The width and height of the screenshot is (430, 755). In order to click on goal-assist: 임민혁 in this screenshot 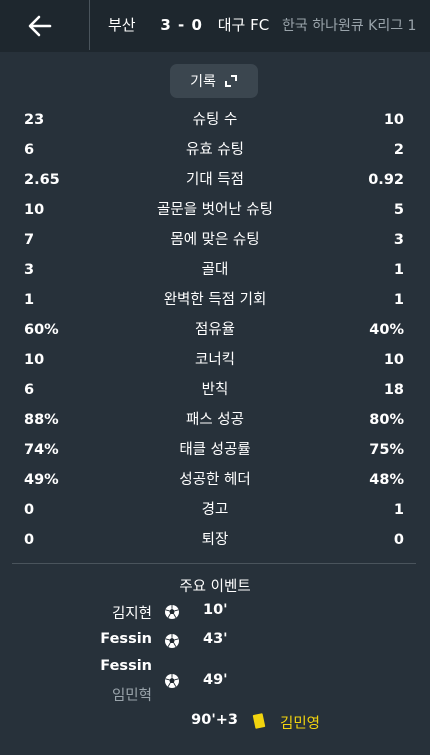, I will do `click(131, 696)`.